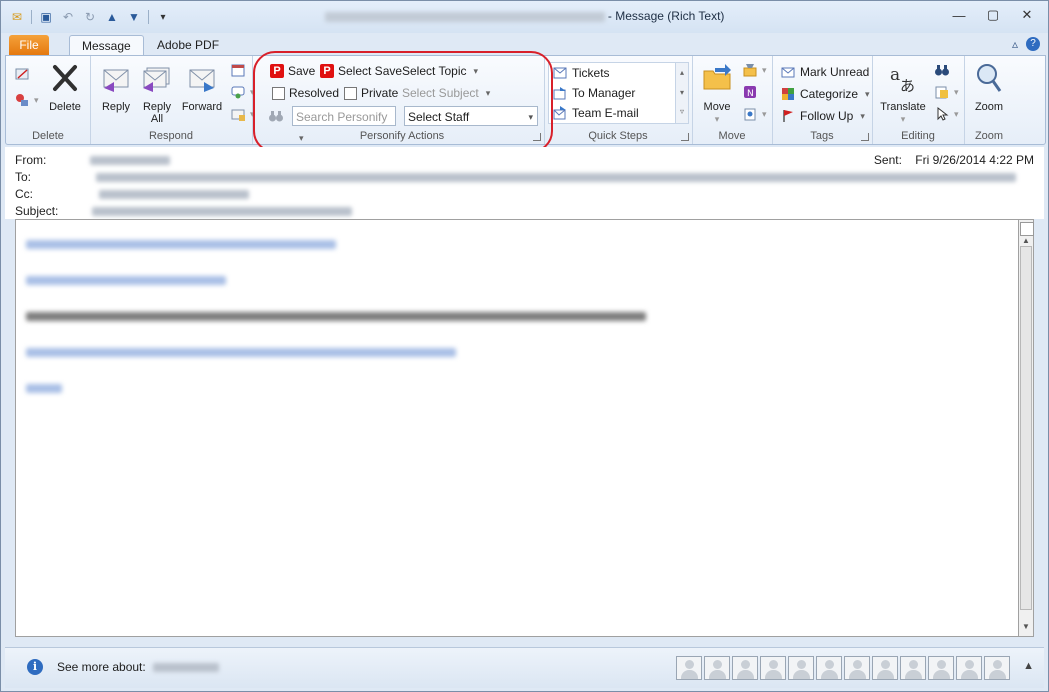 Image resolution: width=1049 pixels, height=692 pixels. What do you see at coordinates (560, 73) in the screenshot?
I see `tickets-icon` at bounding box center [560, 73].